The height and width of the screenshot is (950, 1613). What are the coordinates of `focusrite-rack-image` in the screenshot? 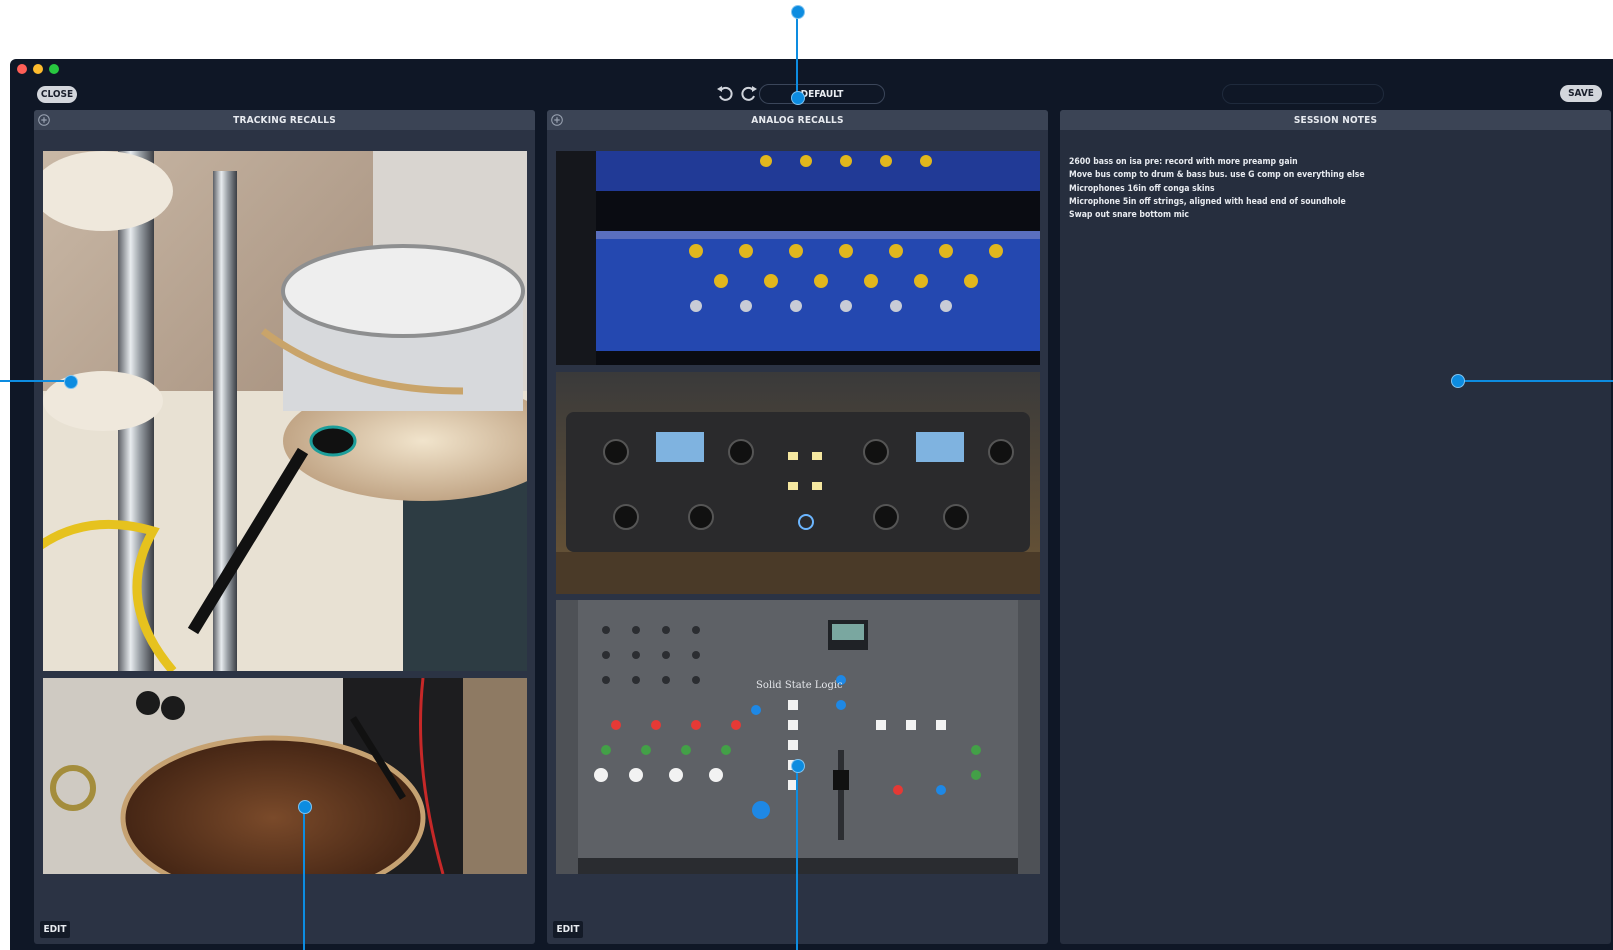 It's located at (798, 258).